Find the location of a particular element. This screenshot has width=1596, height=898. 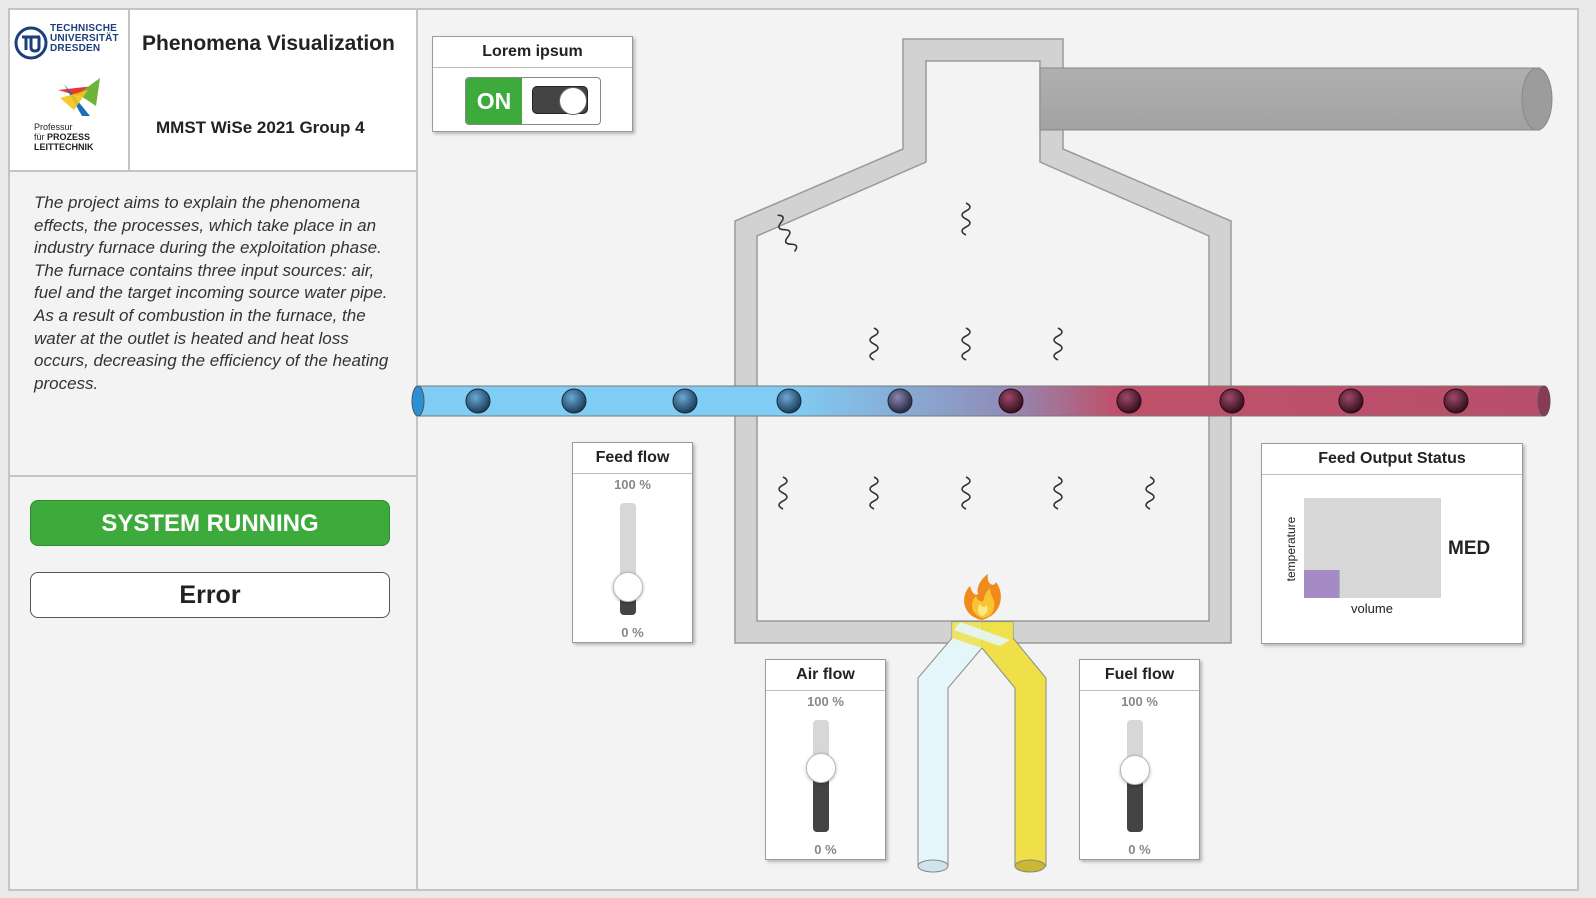

air-flow-max-label: 100 % is located at coordinates (825, 701).